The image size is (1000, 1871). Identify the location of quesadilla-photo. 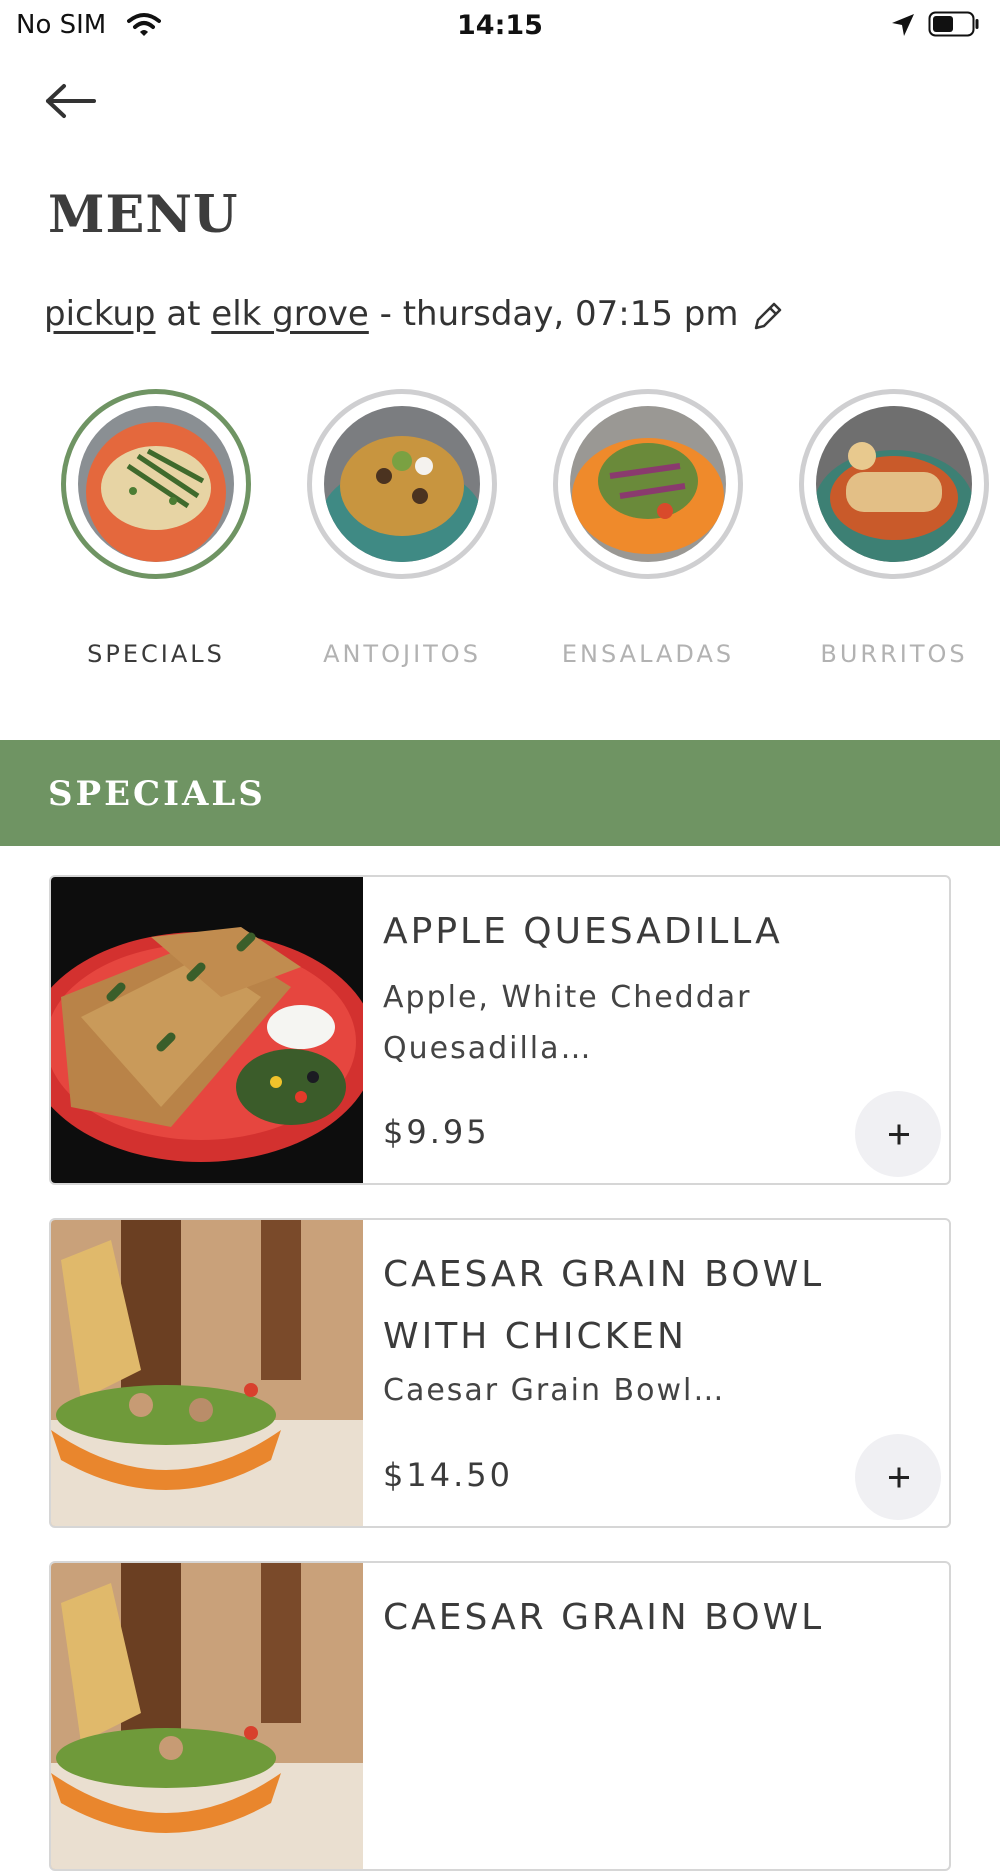
(156, 484).